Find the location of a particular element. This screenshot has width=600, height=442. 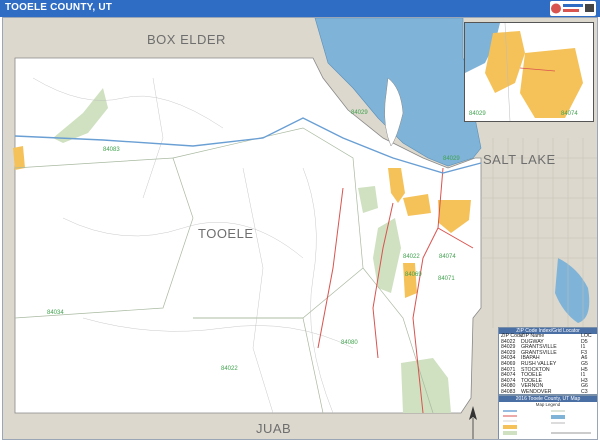

map-legend: 2016 Tooele County, UT Map Map Legend is located at coordinates (547, 417).